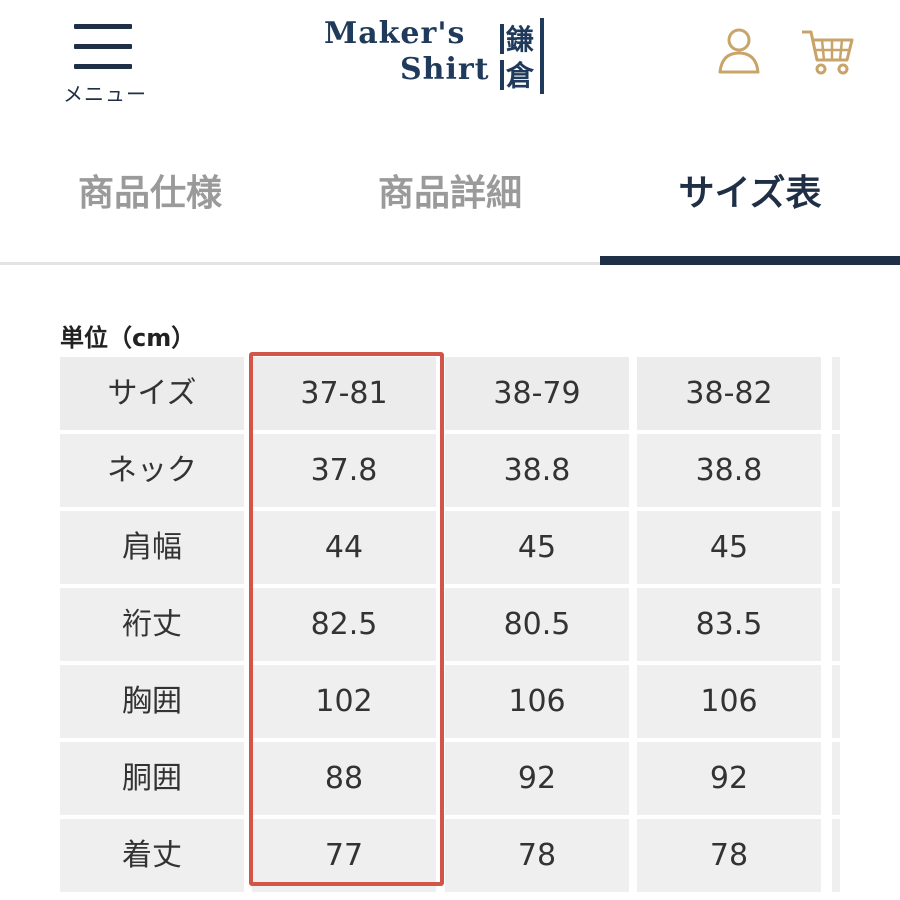  I want to click on logo-bar-right-top, so click(542, 37).